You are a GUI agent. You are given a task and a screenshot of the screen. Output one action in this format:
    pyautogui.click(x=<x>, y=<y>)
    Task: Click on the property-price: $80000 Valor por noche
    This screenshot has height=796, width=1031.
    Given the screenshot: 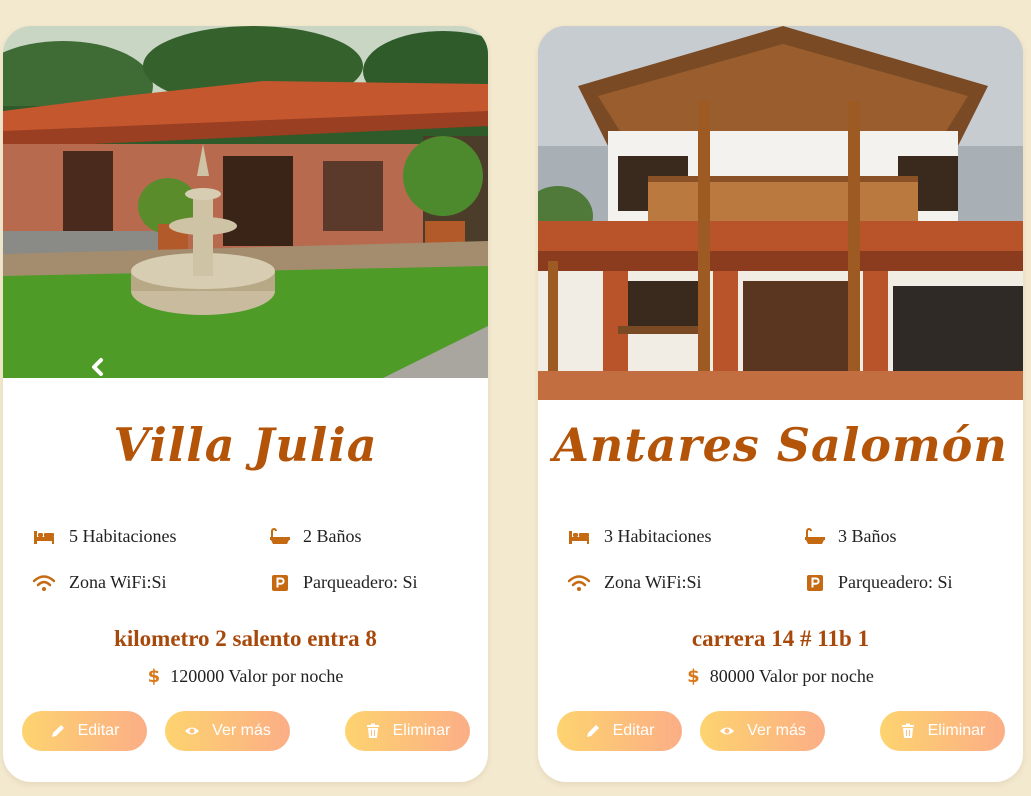 What is the action you would take?
    pyautogui.click(x=780, y=676)
    